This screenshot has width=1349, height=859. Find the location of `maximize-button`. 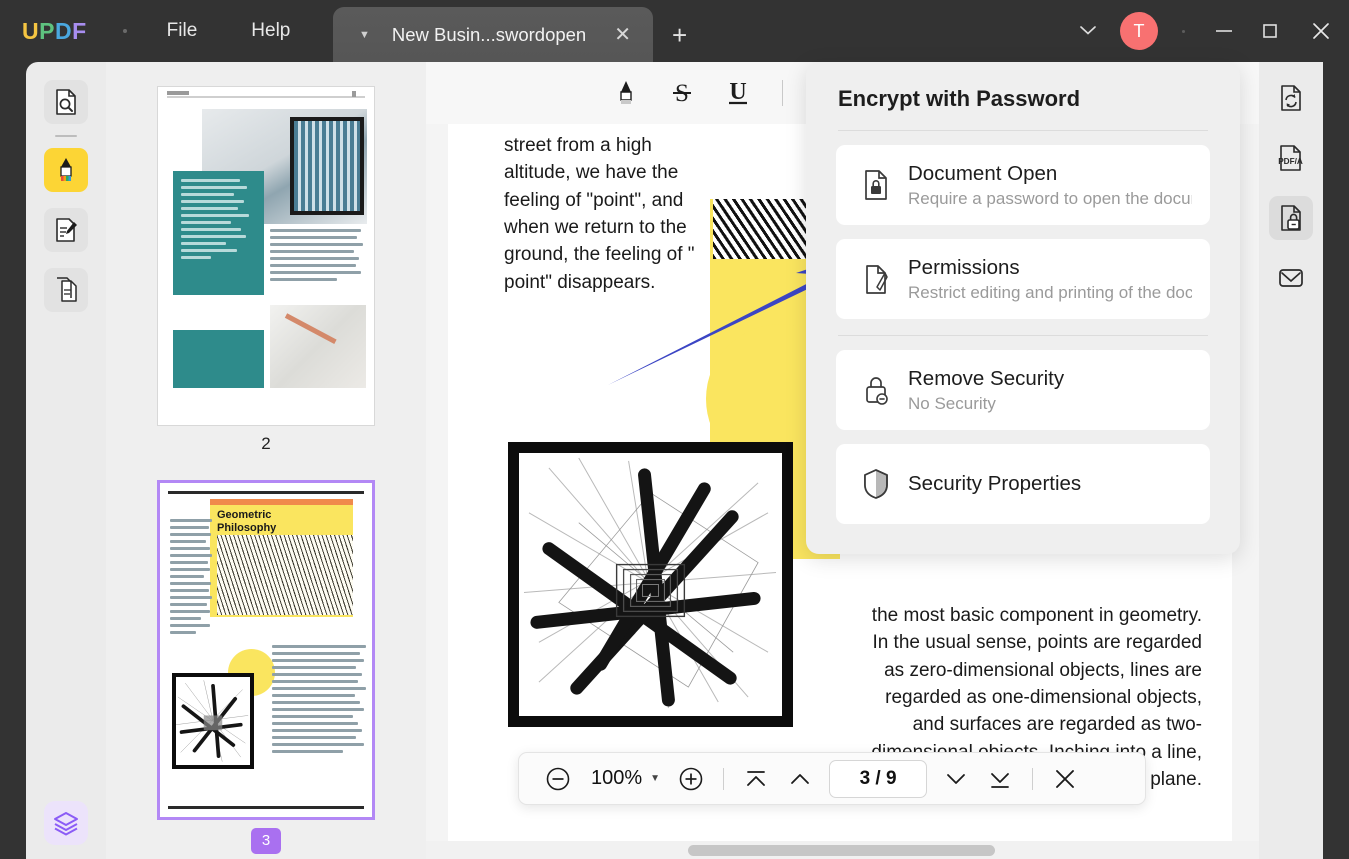

maximize-button is located at coordinates (1270, 31).